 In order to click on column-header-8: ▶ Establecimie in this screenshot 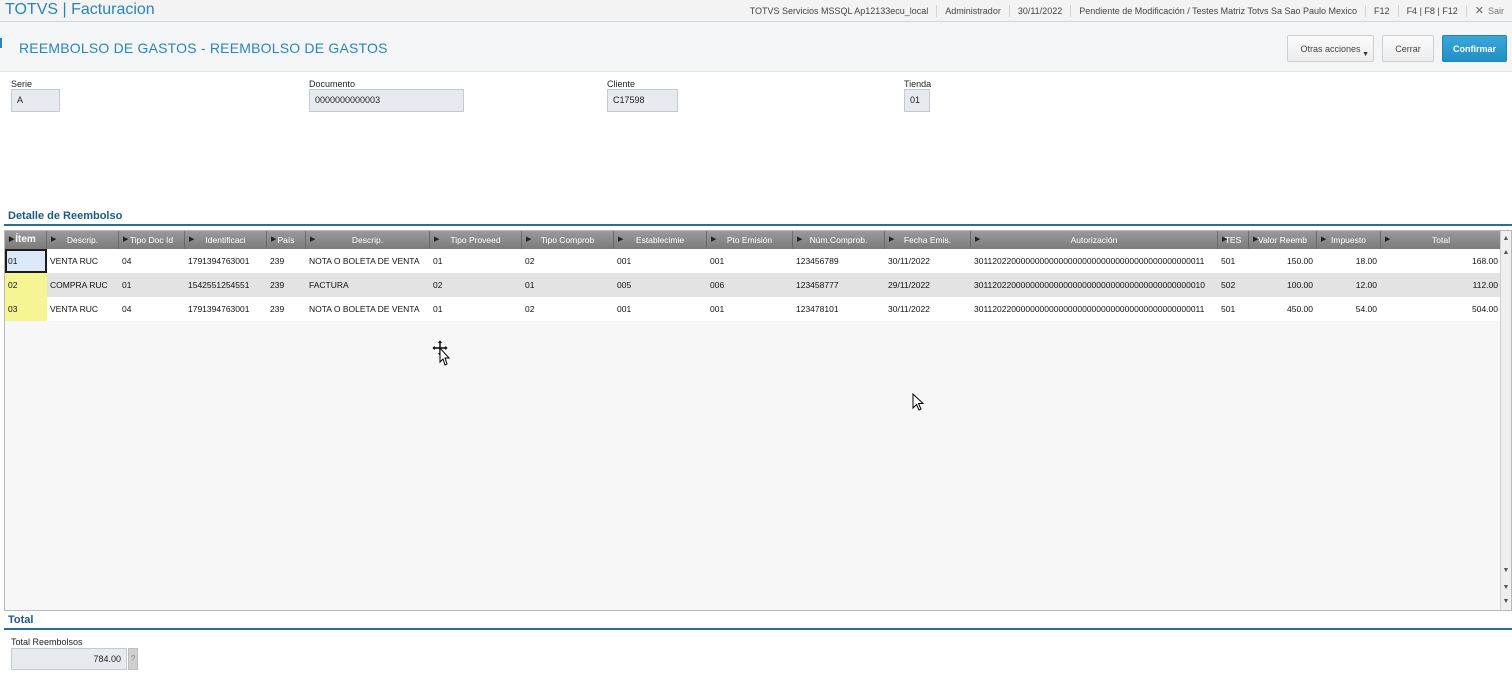, I will do `click(660, 240)`.